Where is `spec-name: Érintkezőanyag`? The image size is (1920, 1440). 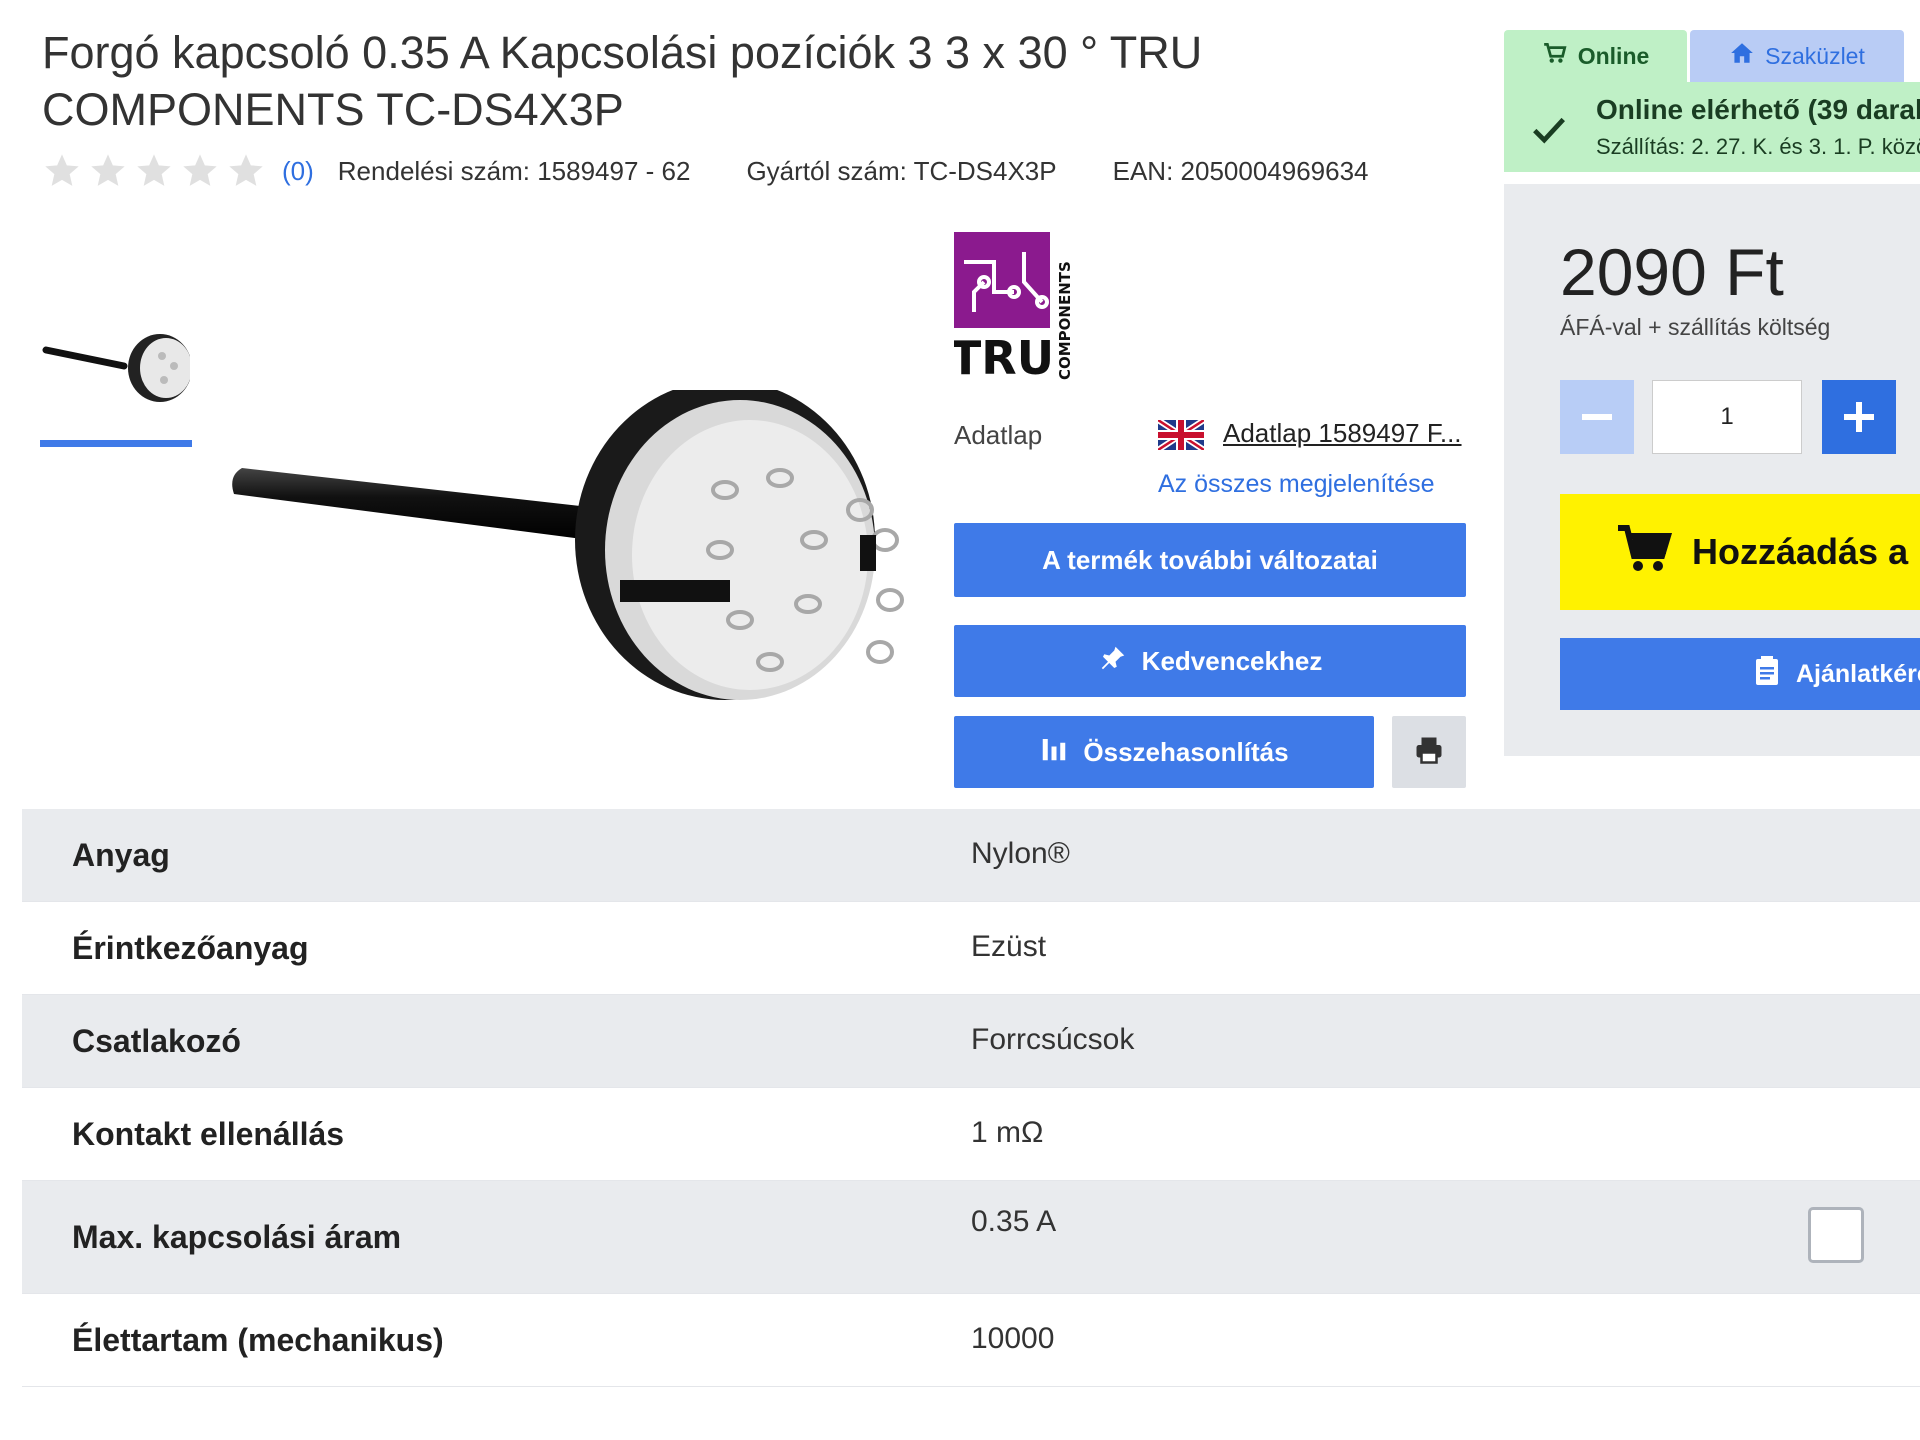 spec-name: Érintkezőanyag is located at coordinates (190, 948).